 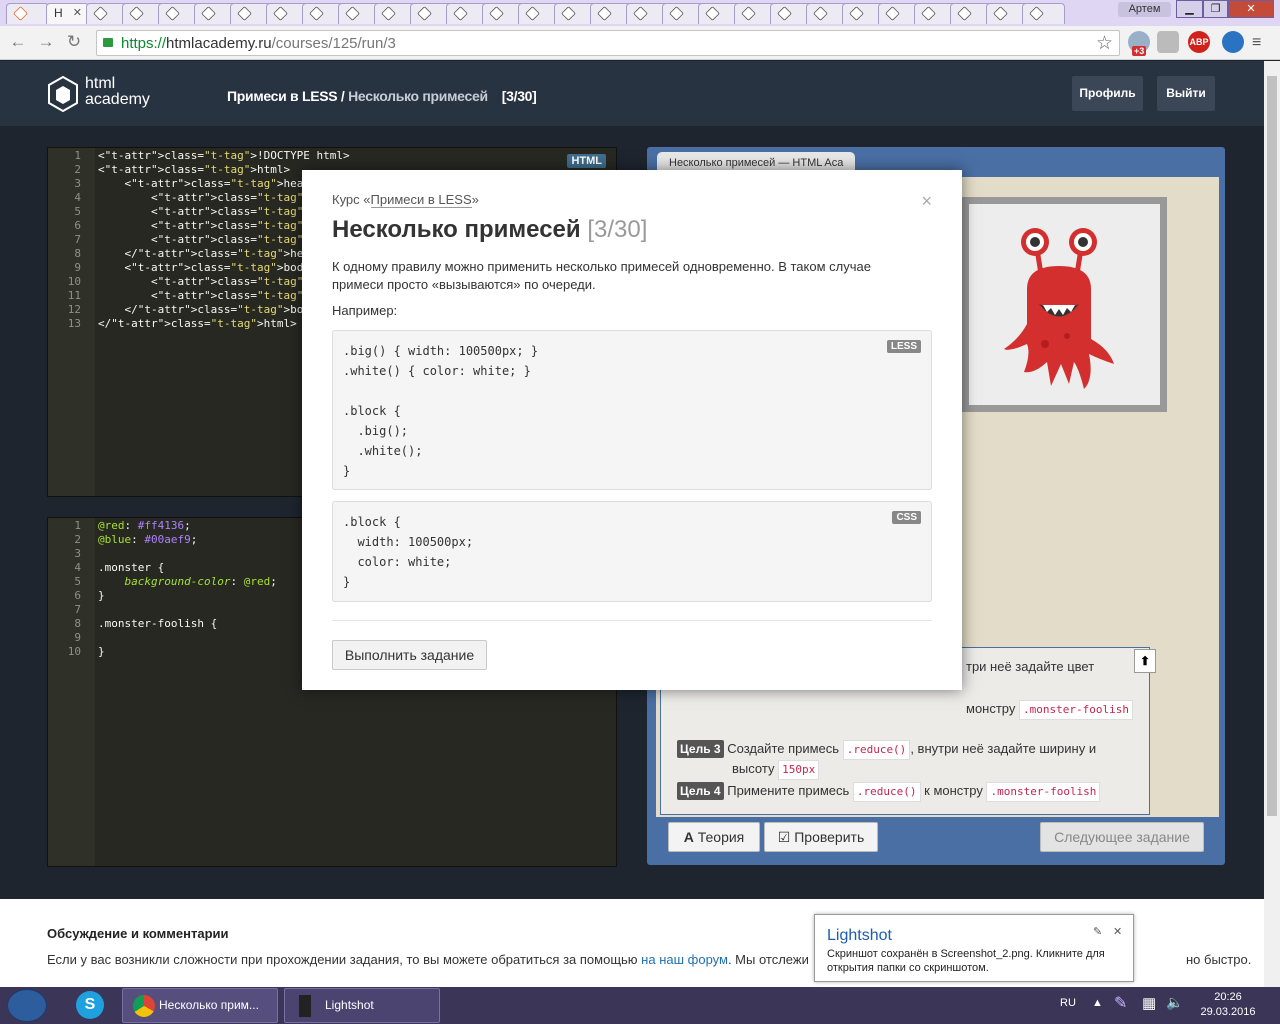 I want to click on lightshot-icon, so click(x=305, y=1005).